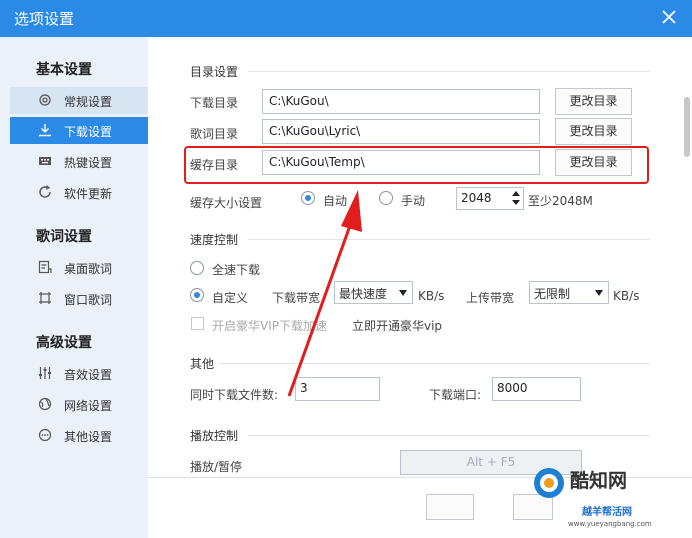 The width and height of the screenshot is (692, 538). I want to click on lyric-dir-input: C:\KuGou\Lyric\, so click(401, 131).